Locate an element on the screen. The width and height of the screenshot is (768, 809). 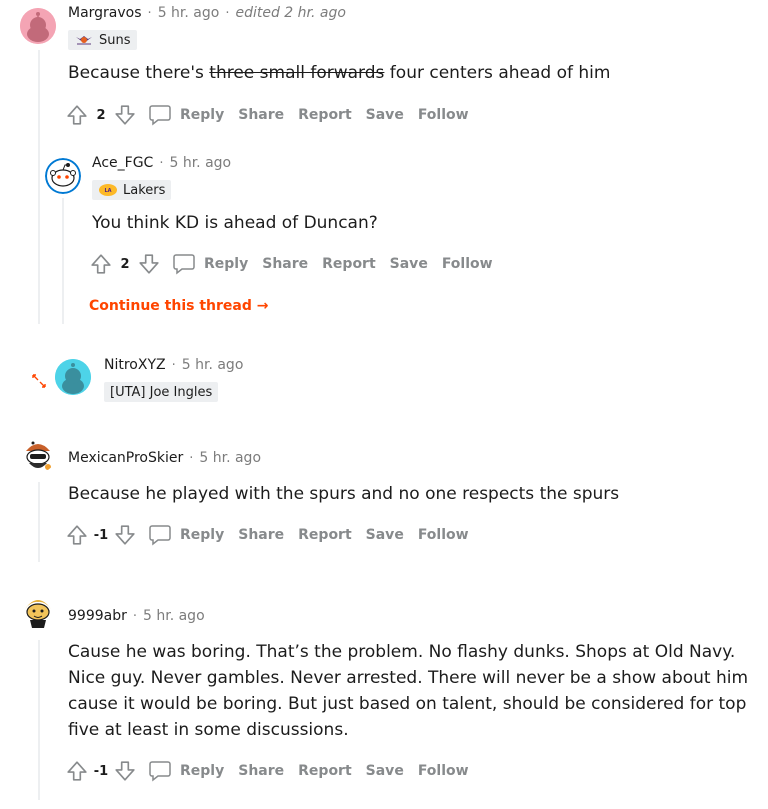
comment-actions: 2 Reply Share Report Save Follow is located at coordinates (290, 264).